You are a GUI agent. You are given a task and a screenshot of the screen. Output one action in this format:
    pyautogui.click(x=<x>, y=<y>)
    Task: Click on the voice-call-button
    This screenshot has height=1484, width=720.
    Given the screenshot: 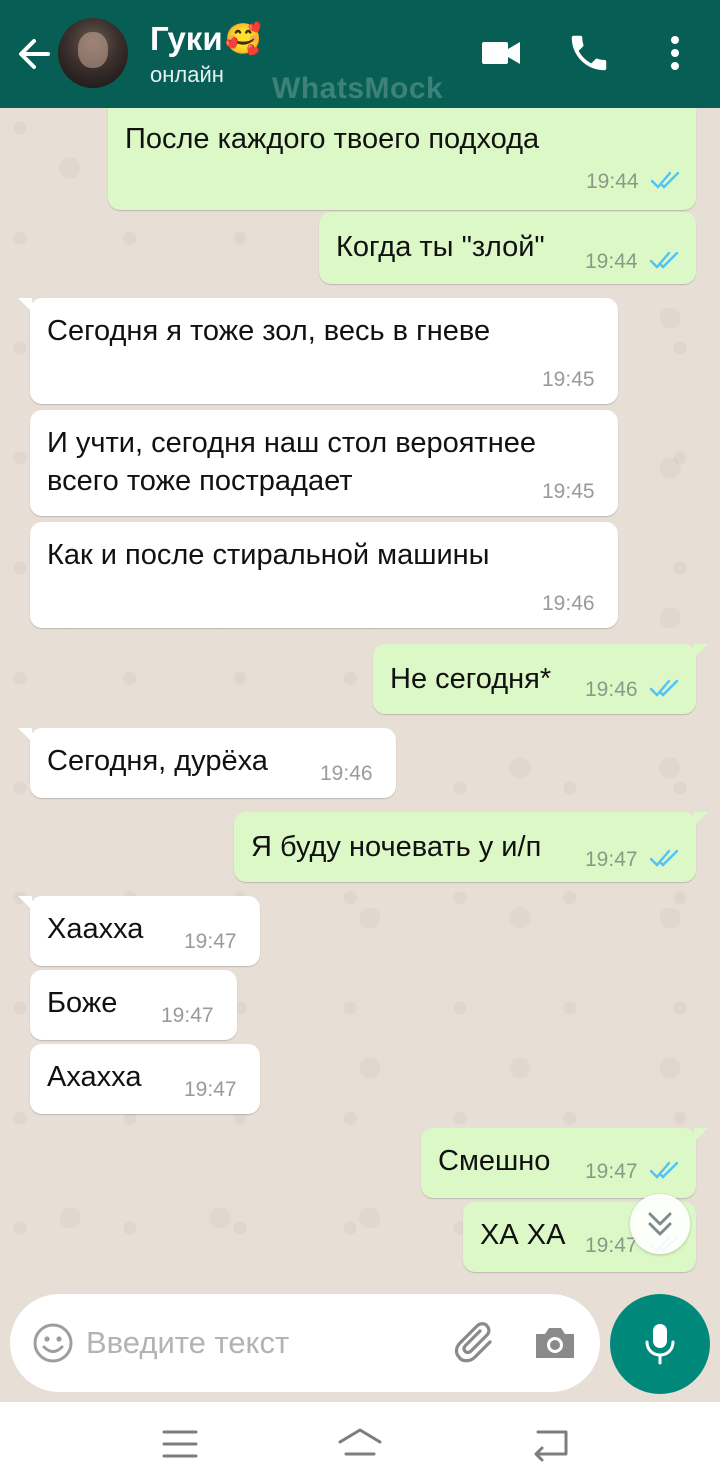 What is the action you would take?
    pyautogui.click(x=589, y=53)
    